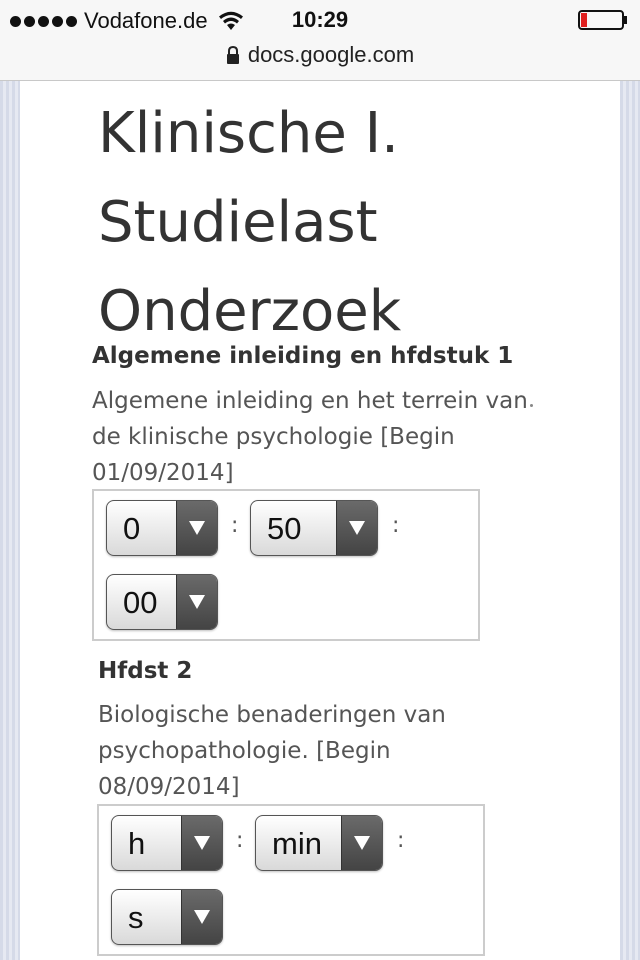 Image resolution: width=640 pixels, height=960 pixels. What do you see at coordinates (10, 520) in the screenshot?
I see `page-margin-left` at bounding box center [10, 520].